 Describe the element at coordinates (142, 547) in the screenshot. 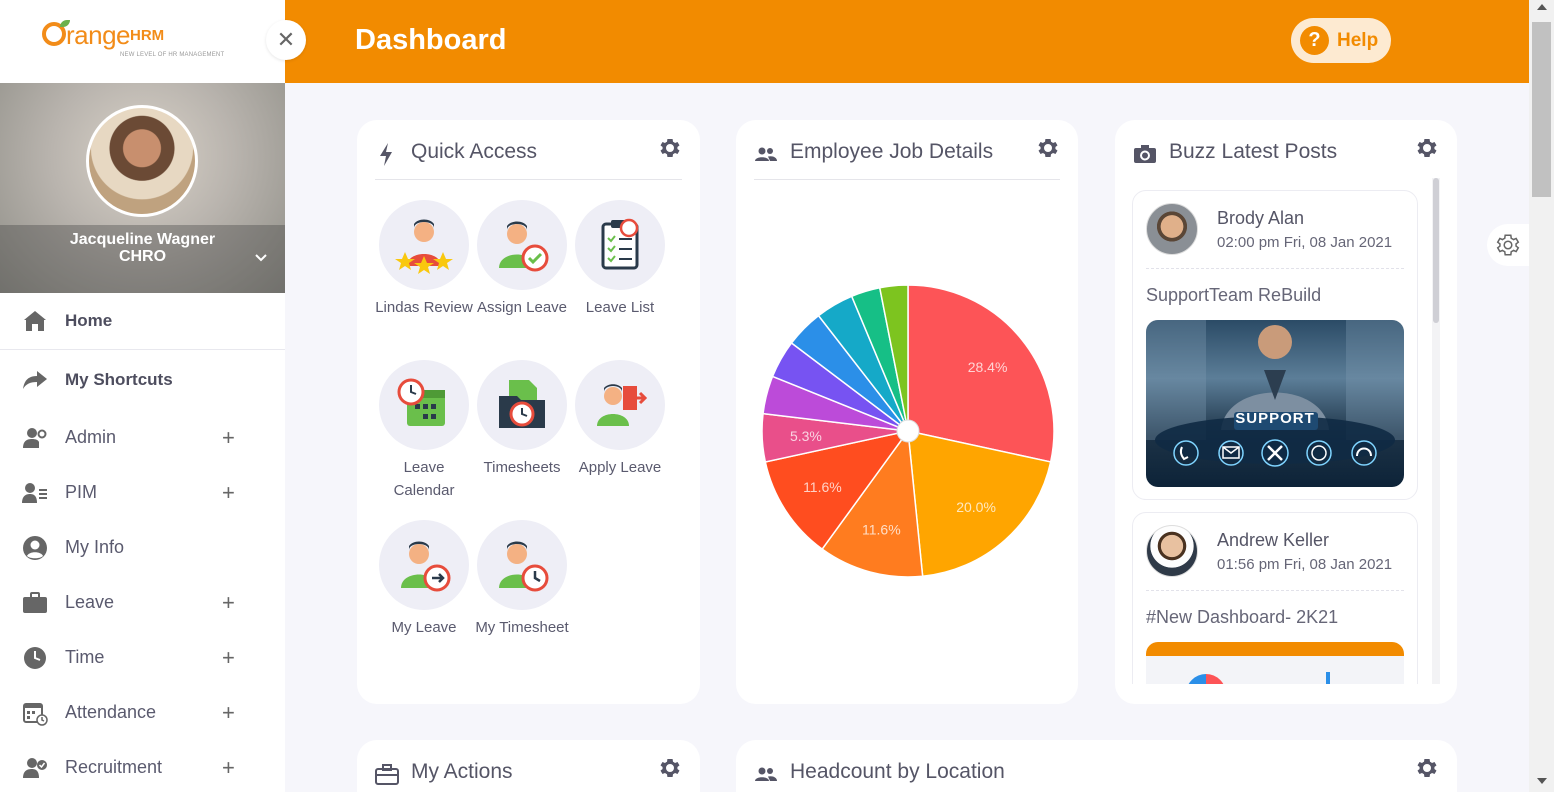

I see `sidebar-item-my-info: My Info` at that location.